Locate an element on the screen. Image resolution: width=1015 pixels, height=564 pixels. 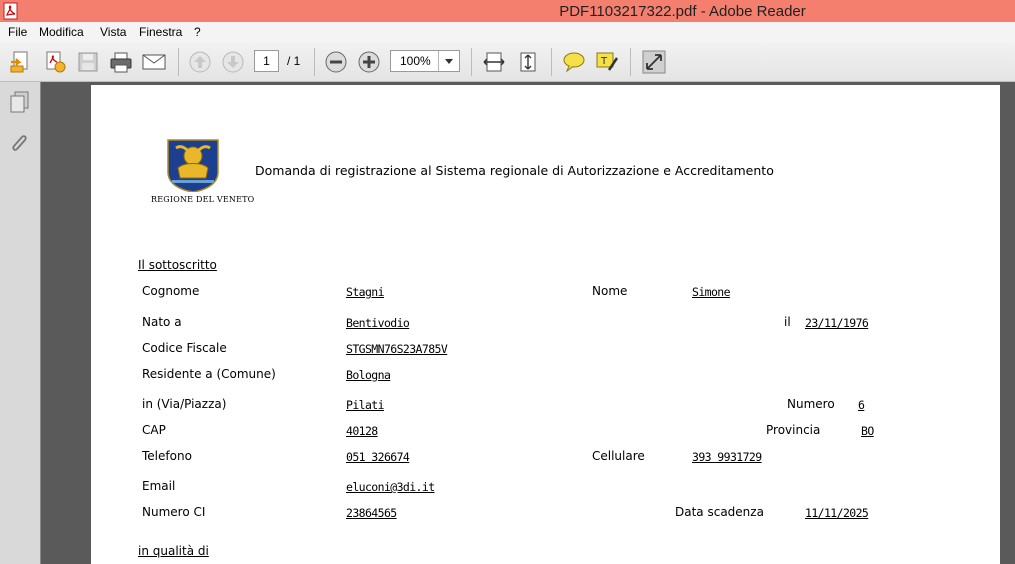
value-data-nascita: 23/11/1976 is located at coordinates (837, 323).